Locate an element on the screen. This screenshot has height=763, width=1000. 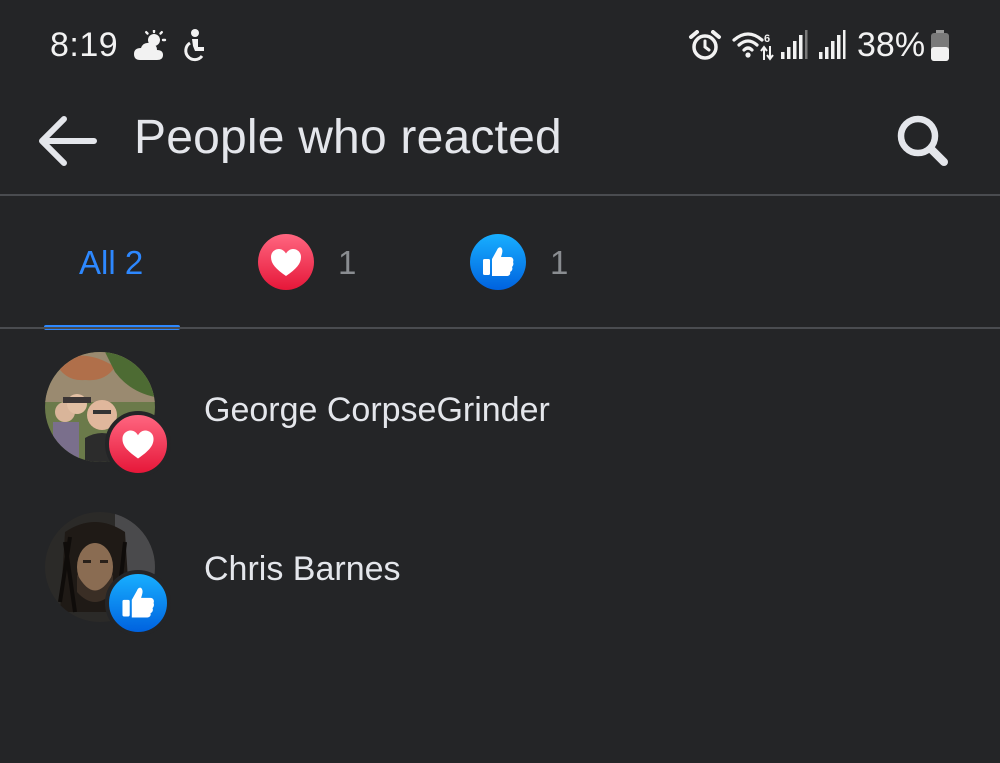
like-reaction-badge is located at coordinates (138, 603).